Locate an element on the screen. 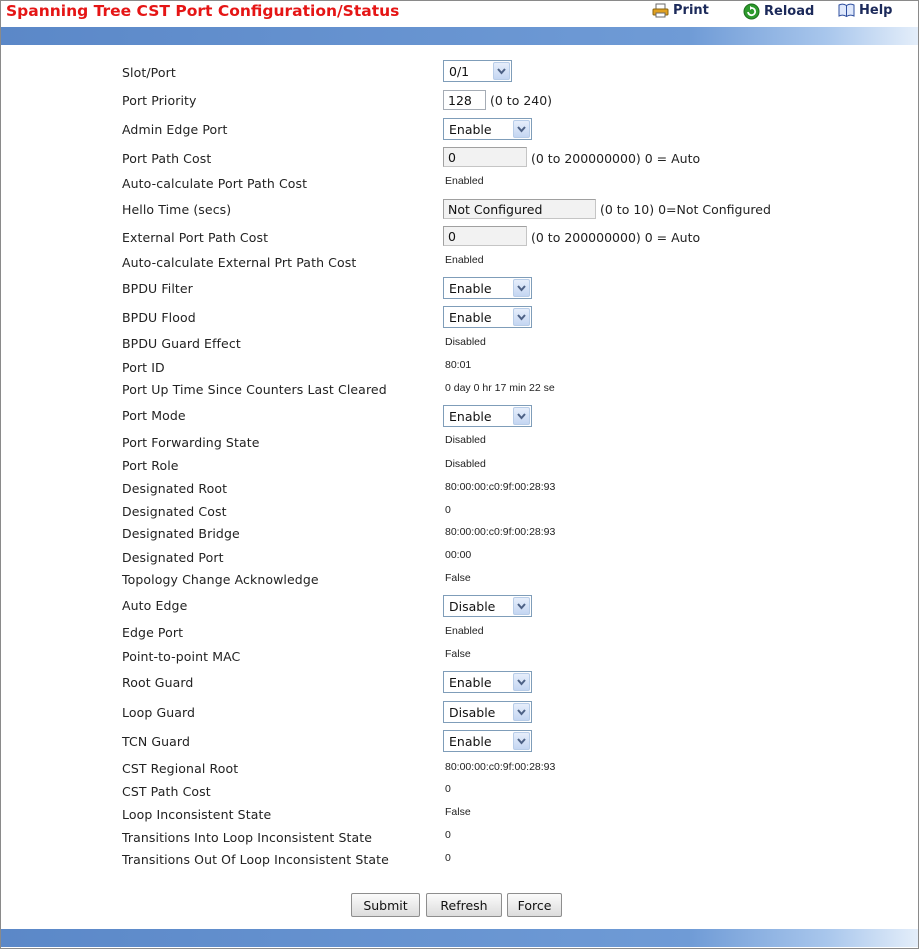  port-path-cost-label: Port Path Cost is located at coordinates (167, 158).